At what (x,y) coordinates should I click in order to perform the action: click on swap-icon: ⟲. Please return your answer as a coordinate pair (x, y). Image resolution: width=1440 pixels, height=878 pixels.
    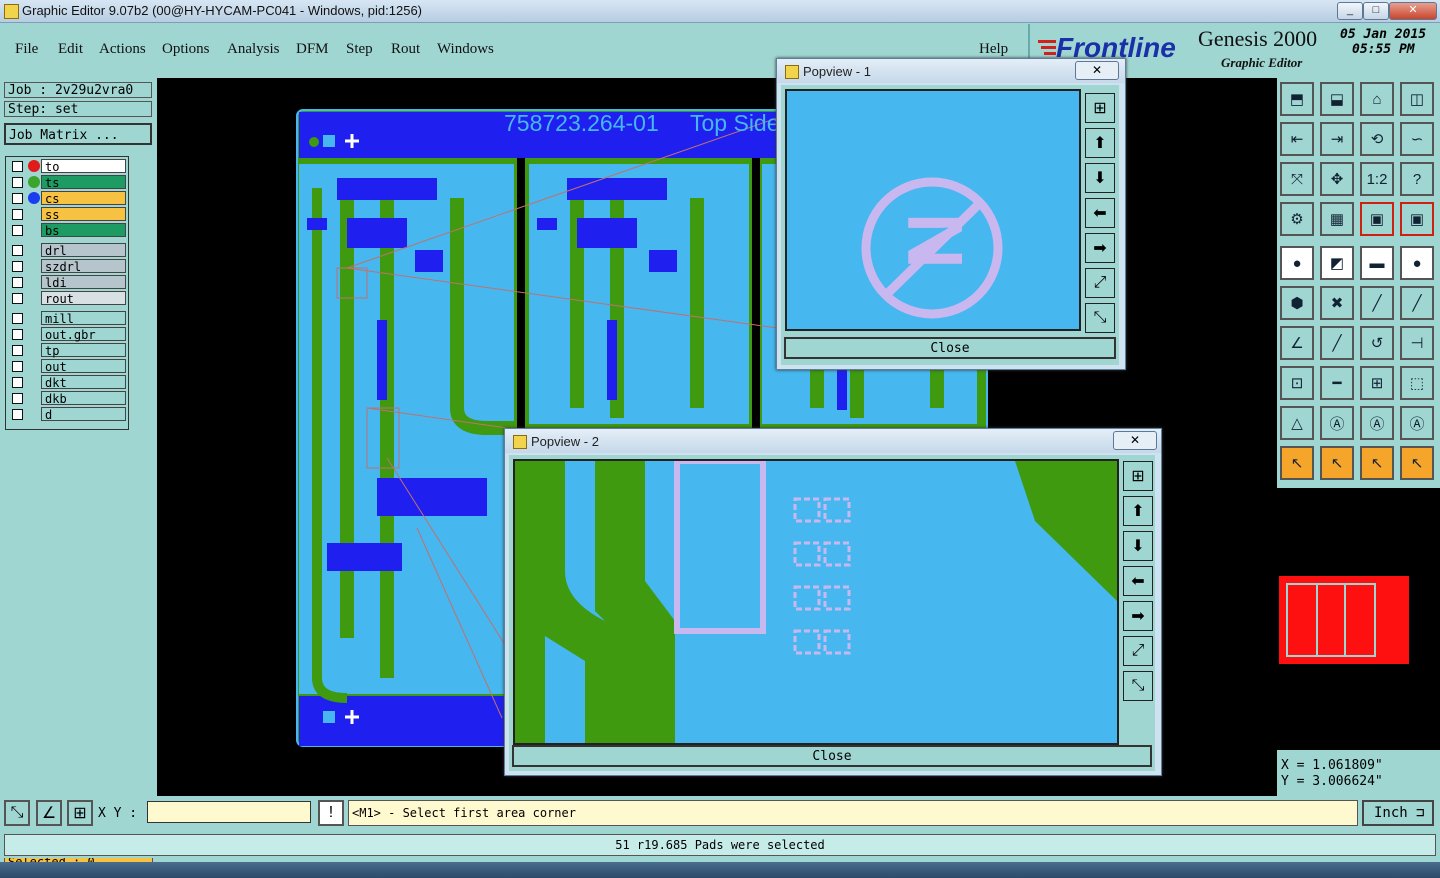
    Looking at the image, I should click on (1377, 139).